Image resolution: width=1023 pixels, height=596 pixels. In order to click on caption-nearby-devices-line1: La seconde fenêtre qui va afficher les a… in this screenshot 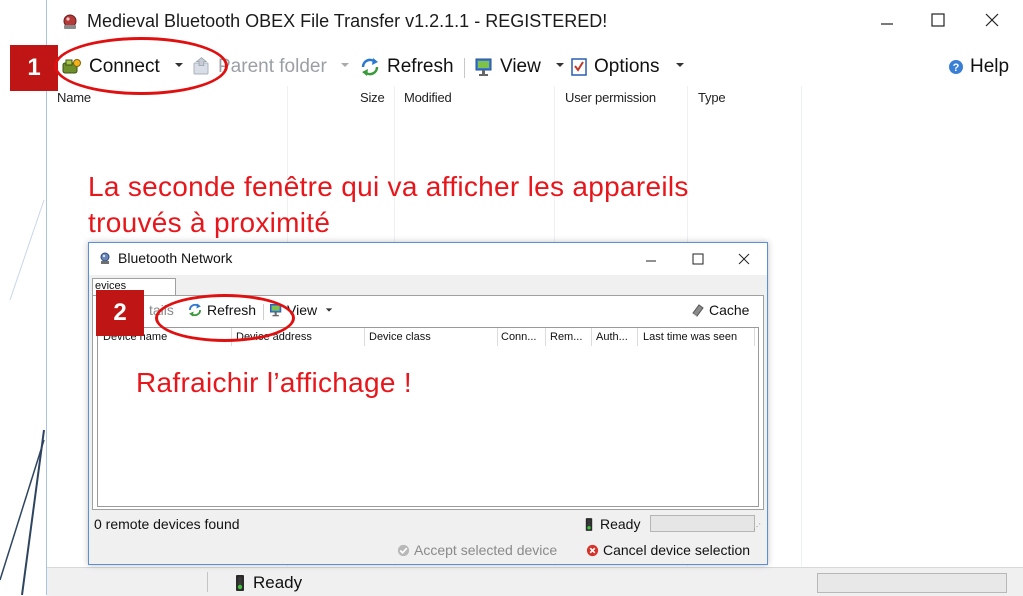, I will do `click(388, 186)`.